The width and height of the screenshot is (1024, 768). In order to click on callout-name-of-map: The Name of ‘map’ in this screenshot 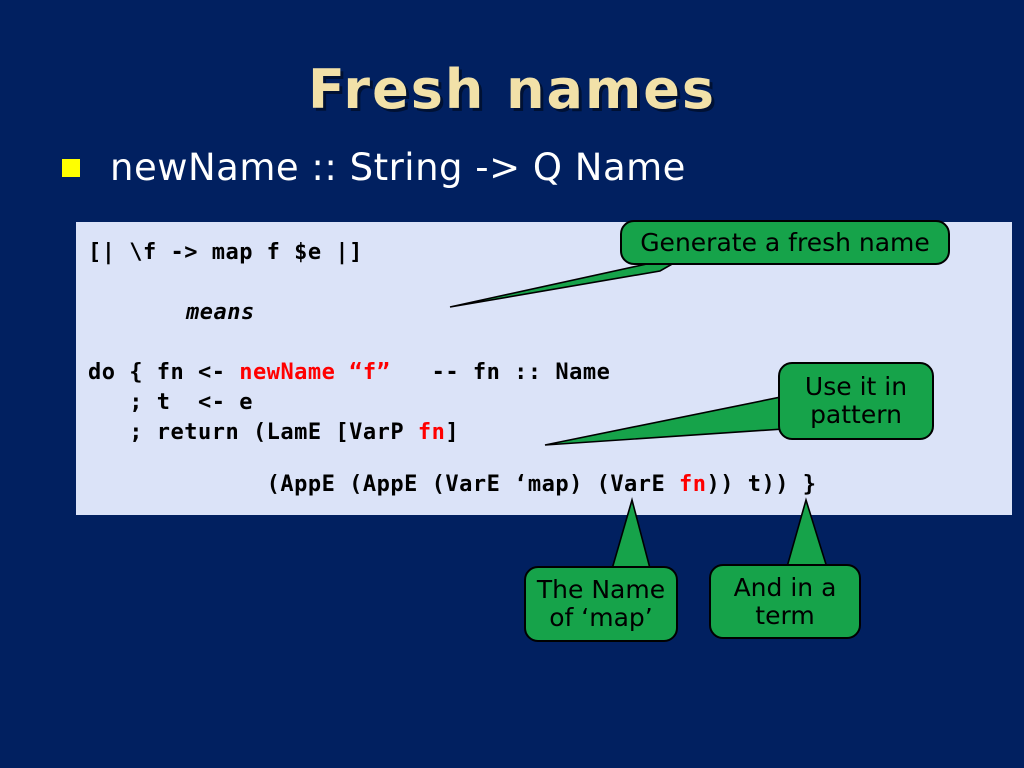, I will do `click(601, 604)`.